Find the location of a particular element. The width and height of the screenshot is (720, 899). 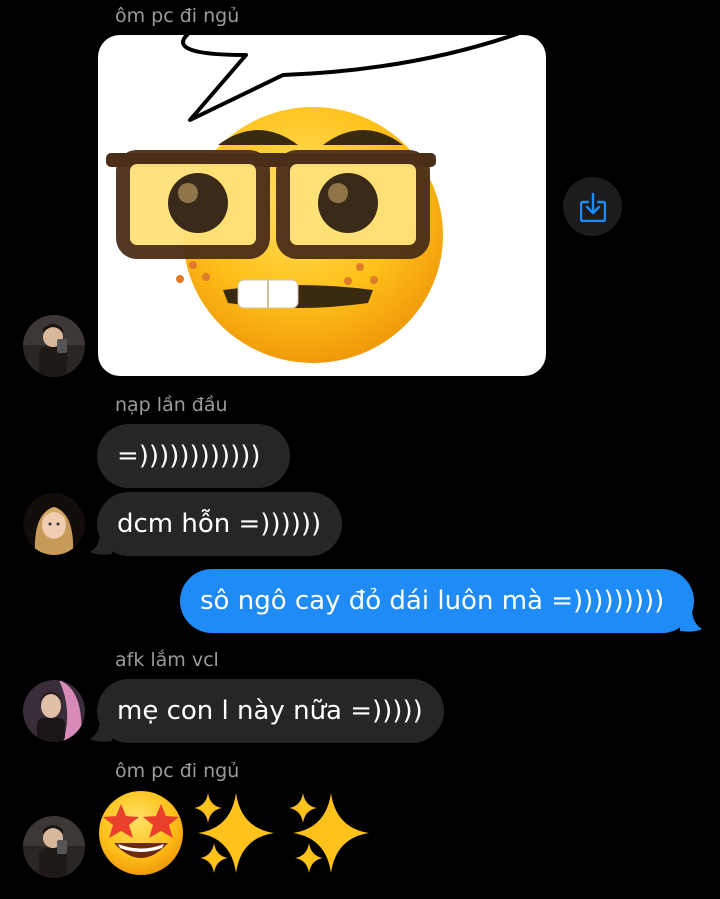

share-icon is located at coordinates (592, 207).